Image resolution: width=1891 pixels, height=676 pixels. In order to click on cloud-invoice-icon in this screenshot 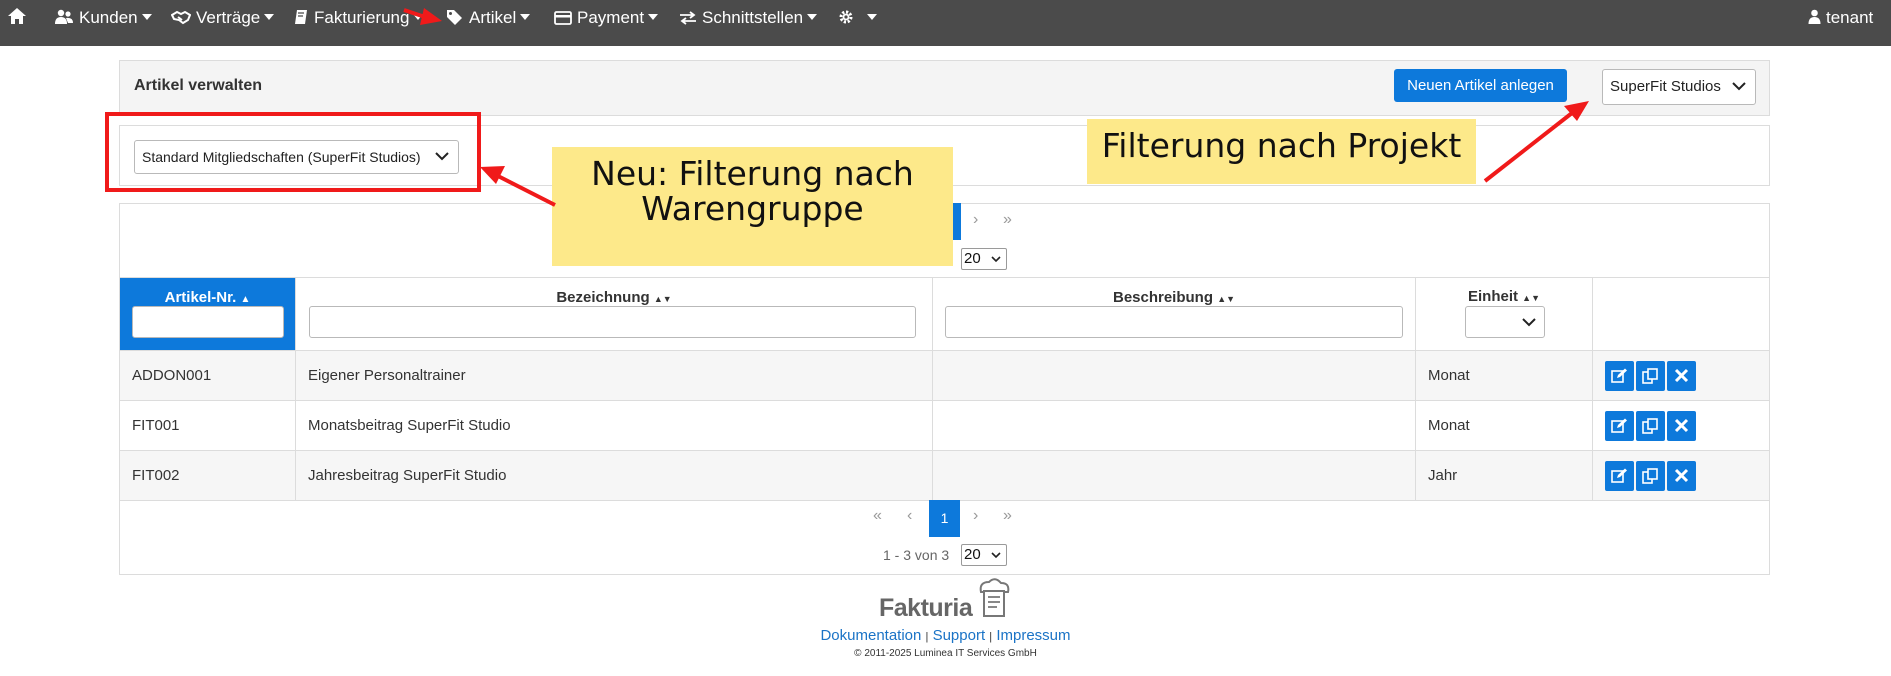, I will do `click(994, 597)`.